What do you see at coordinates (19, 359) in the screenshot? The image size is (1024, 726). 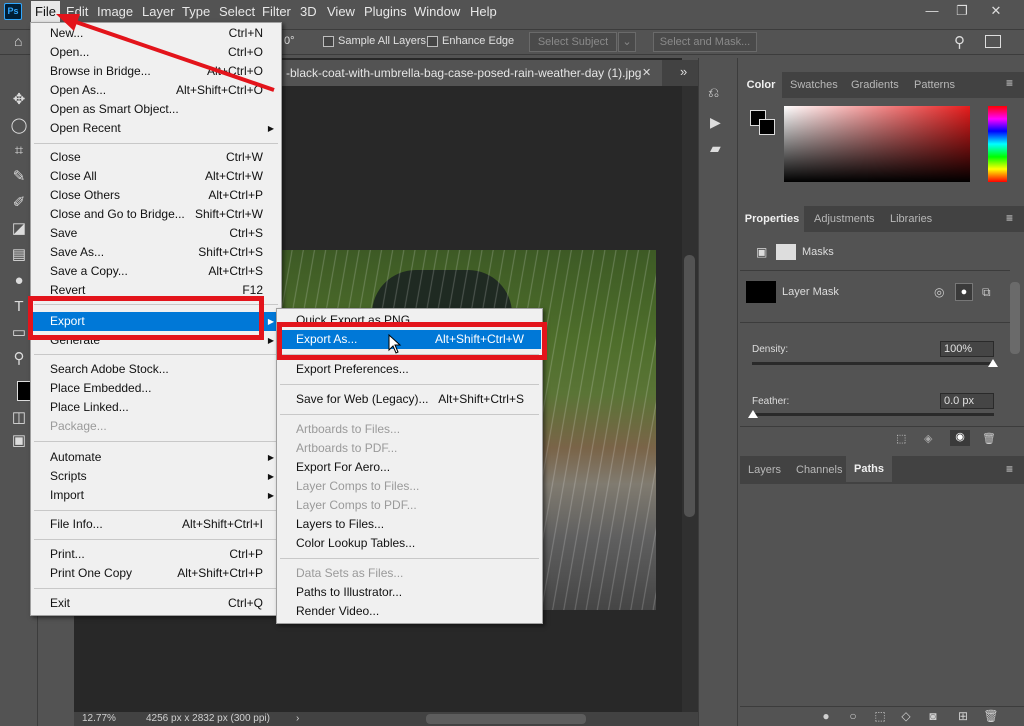 I see `zoom-tool-icon: ⚲` at bounding box center [19, 359].